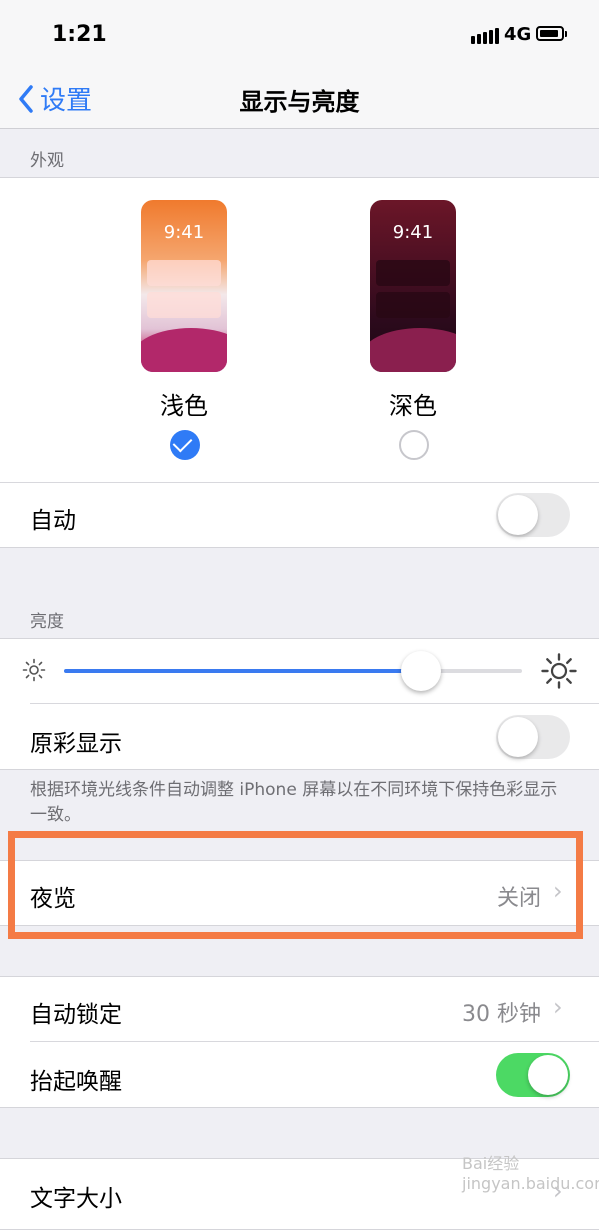 The height and width of the screenshot is (1230, 599). What do you see at coordinates (76, 1199) in the screenshot?
I see `text-size-label: 文字大小` at bounding box center [76, 1199].